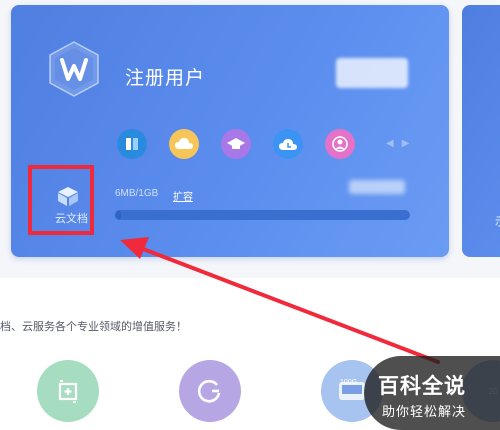  What do you see at coordinates (372, 73) in the screenshot?
I see `blurred-button` at bounding box center [372, 73].